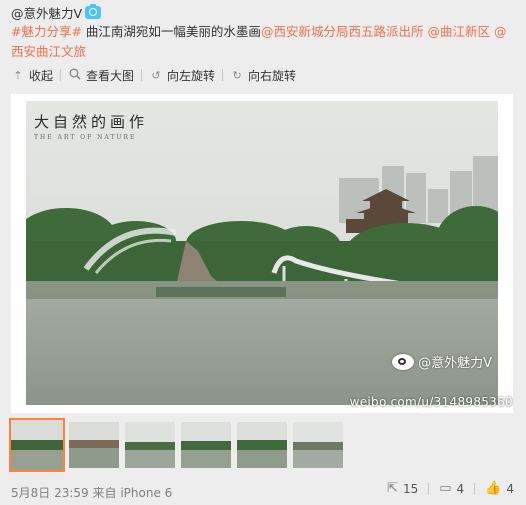  Describe the element at coordinates (510, 488) in the screenshot. I see `like-count: 4` at that location.